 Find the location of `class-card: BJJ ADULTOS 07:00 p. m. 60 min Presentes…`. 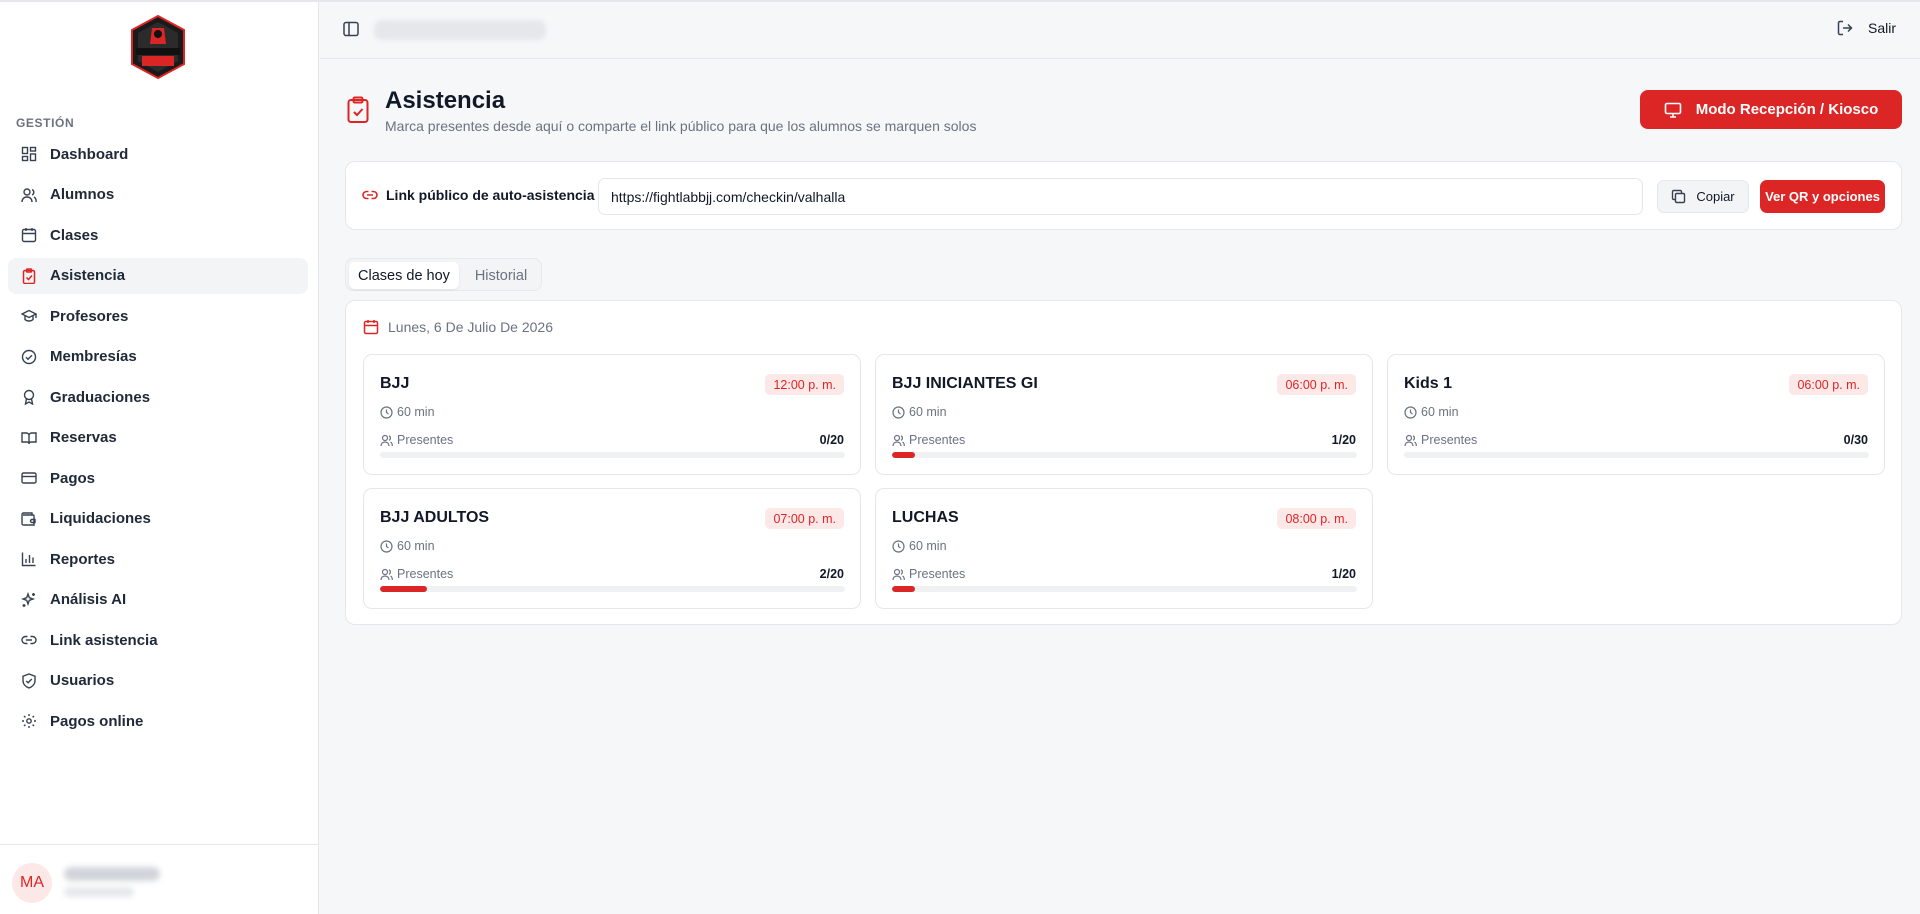

class-card: BJJ ADULTOS 07:00 p. m. 60 min Presentes… is located at coordinates (612, 548).